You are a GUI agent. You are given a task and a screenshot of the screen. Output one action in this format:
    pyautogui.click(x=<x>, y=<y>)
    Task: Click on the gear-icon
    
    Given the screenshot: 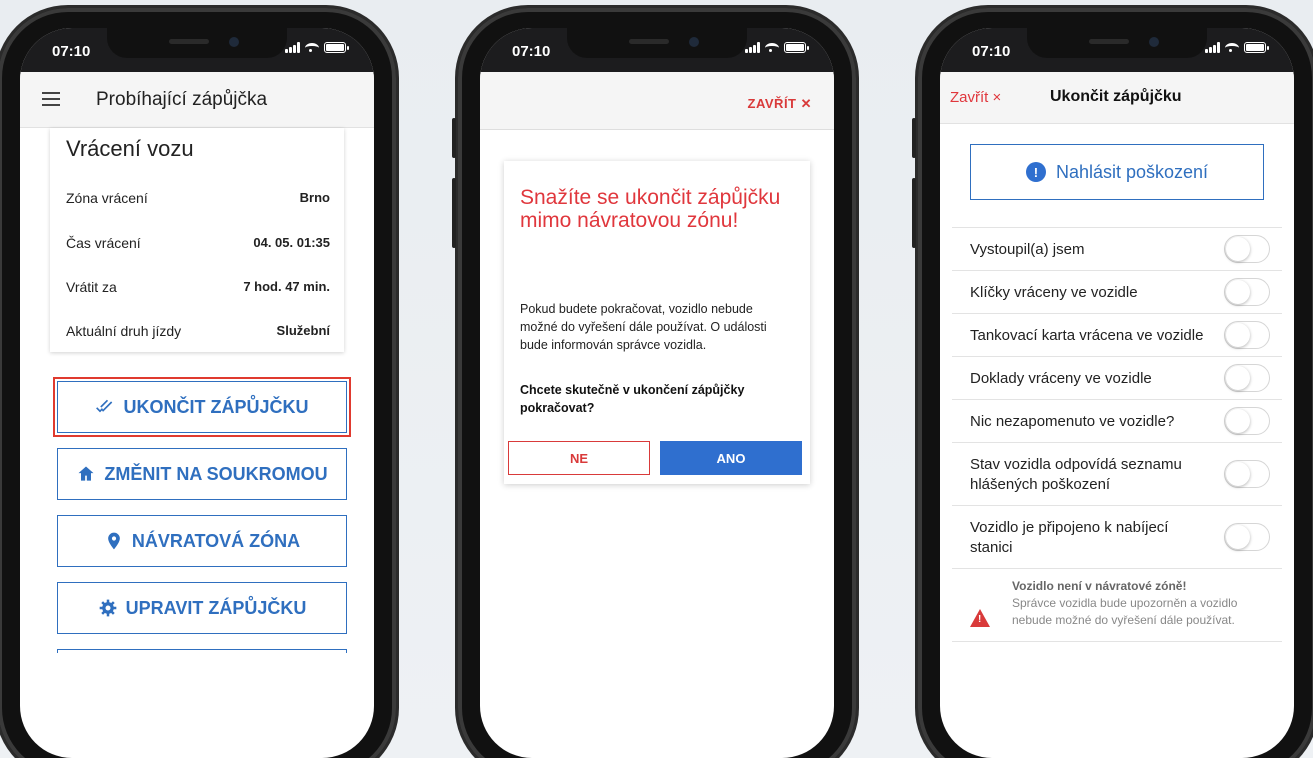 What is the action you would take?
    pyautogui.click(x=107, y=608)
    